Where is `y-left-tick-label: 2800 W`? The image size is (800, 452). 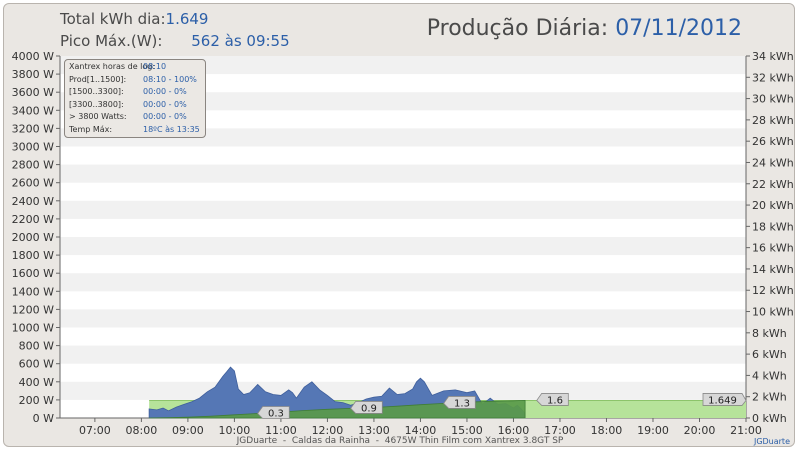 y-left-tick-label: 2800 W is located at coordinates (33, 165).